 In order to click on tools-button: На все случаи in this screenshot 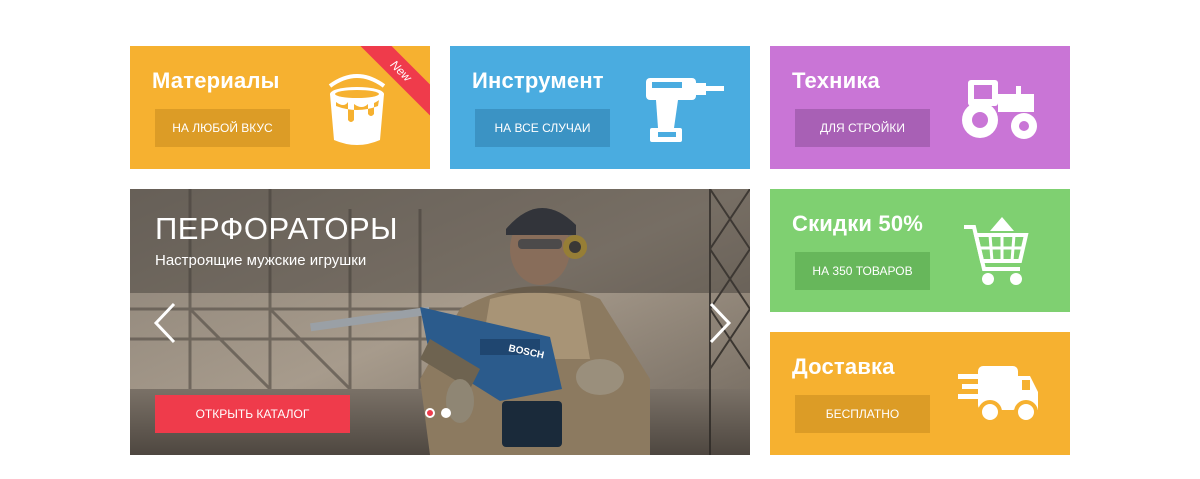, I will do `click(542, 128)`.